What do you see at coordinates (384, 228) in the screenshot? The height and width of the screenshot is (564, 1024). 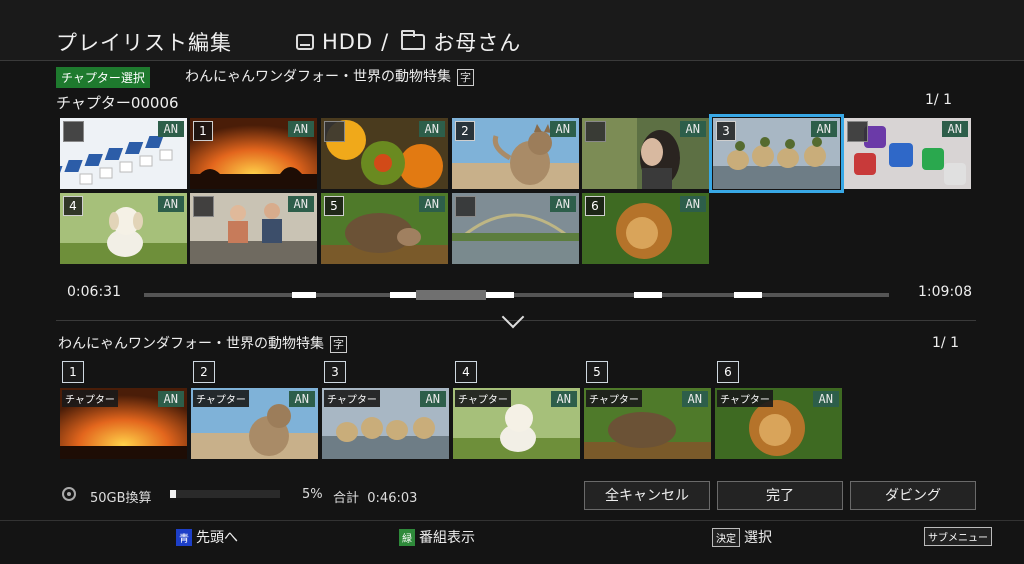 I see `chapter-thumb: 5 AN` at bounding box center [384, 228].